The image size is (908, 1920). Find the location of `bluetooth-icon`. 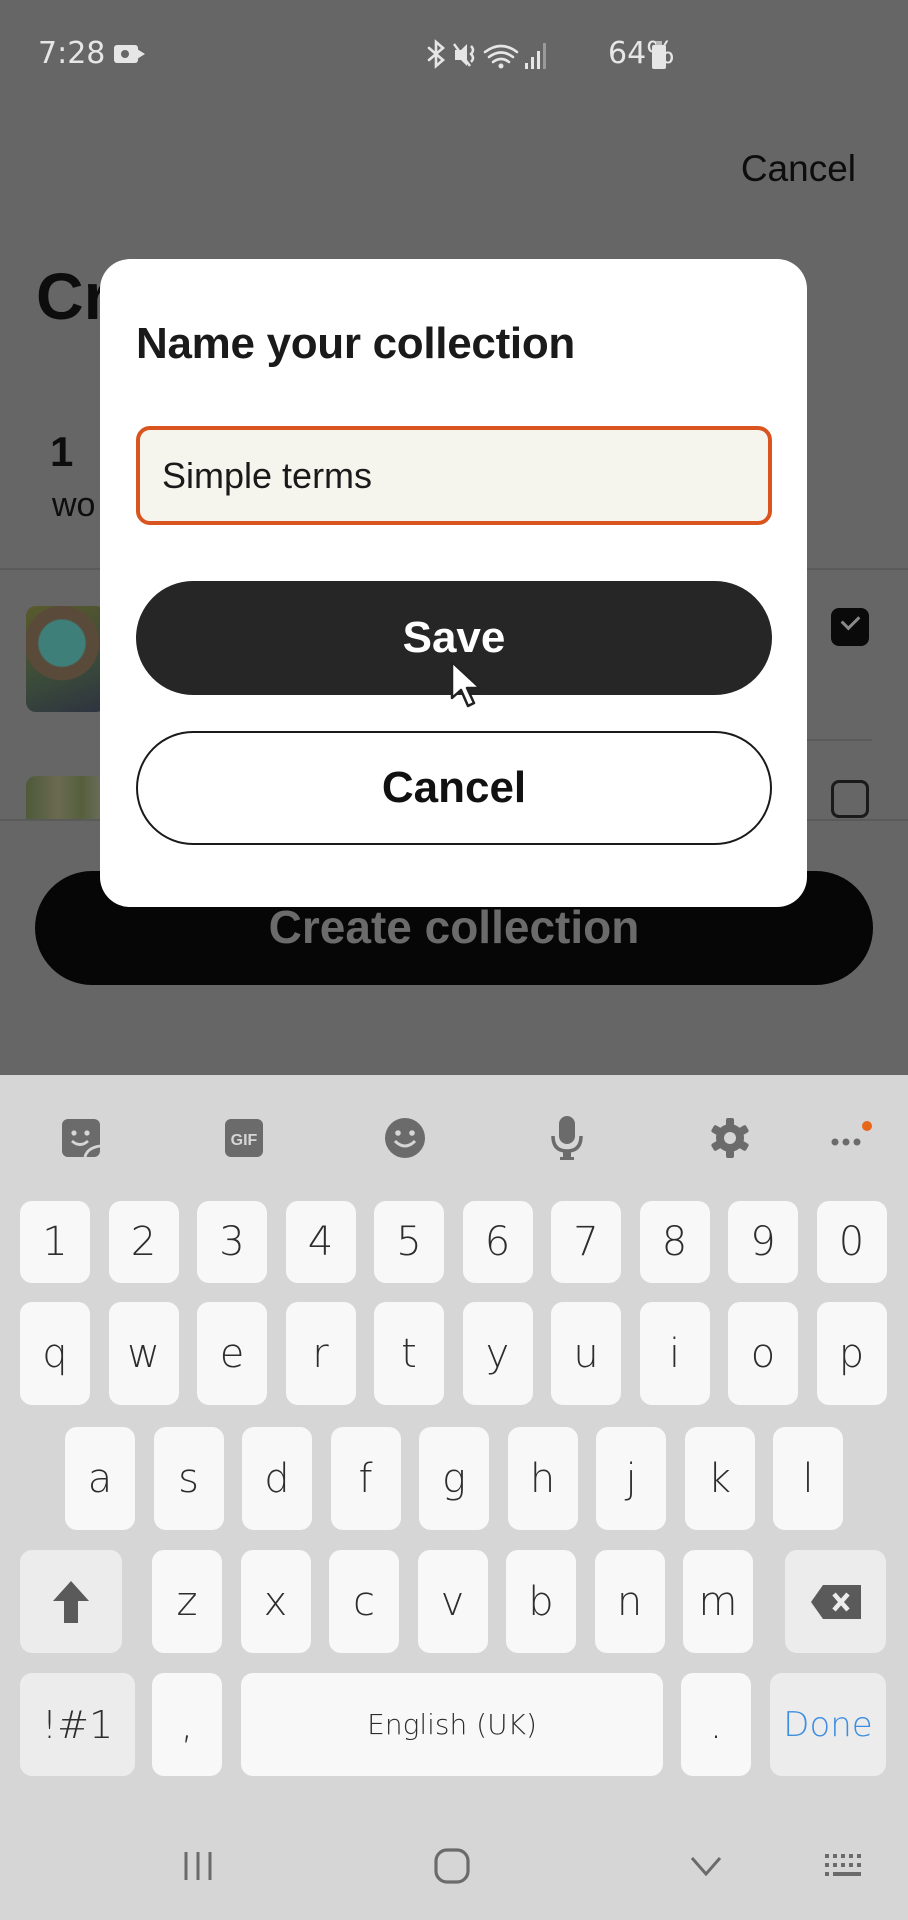

bluetooth-icon is located at coordinates (436, 54).